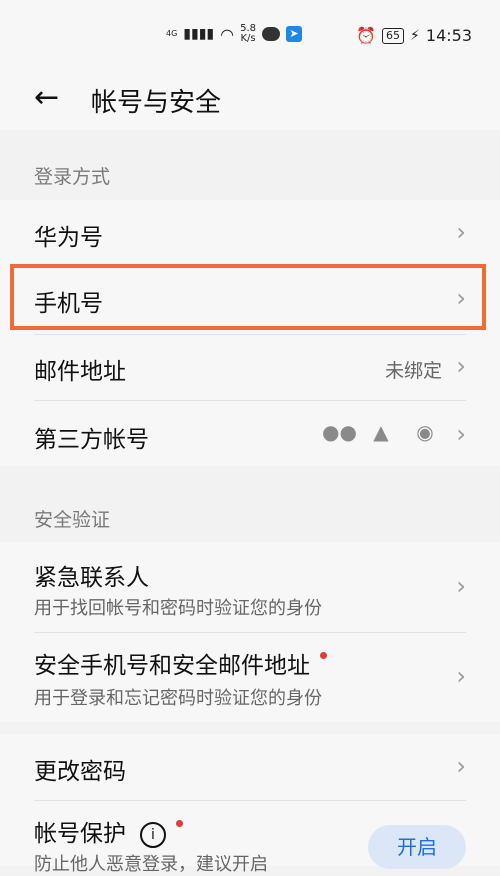 The width and height of the screenshot is (500, 876). What do you see at coordinates (68, 238) in the screenshot?
I see `row-label: 华为号` at bounding box center [68, 238].